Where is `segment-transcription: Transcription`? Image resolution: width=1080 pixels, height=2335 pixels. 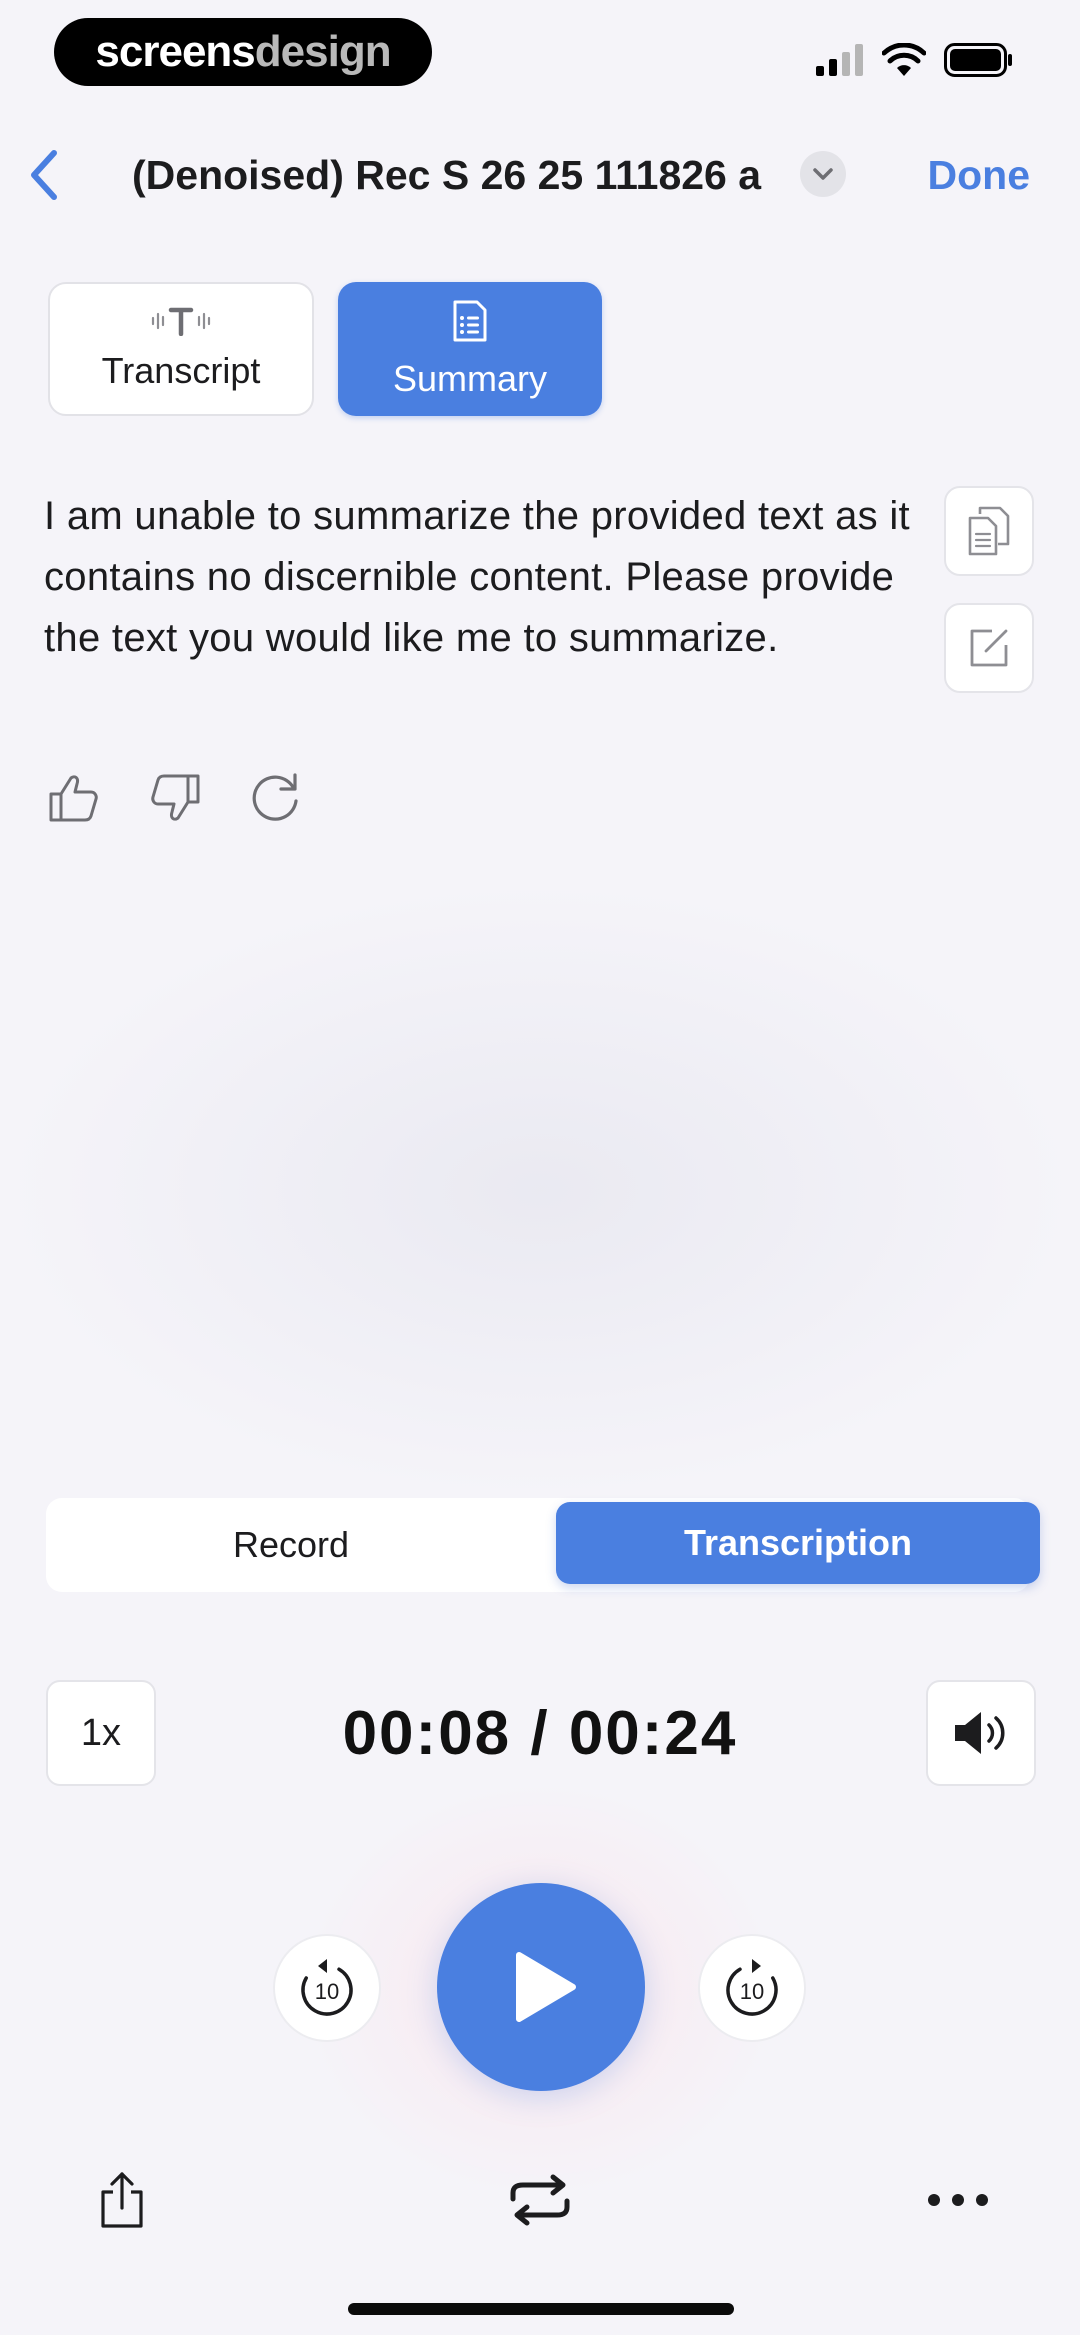
segment-transcription: Transcription is located at coordinates (798, 1543).